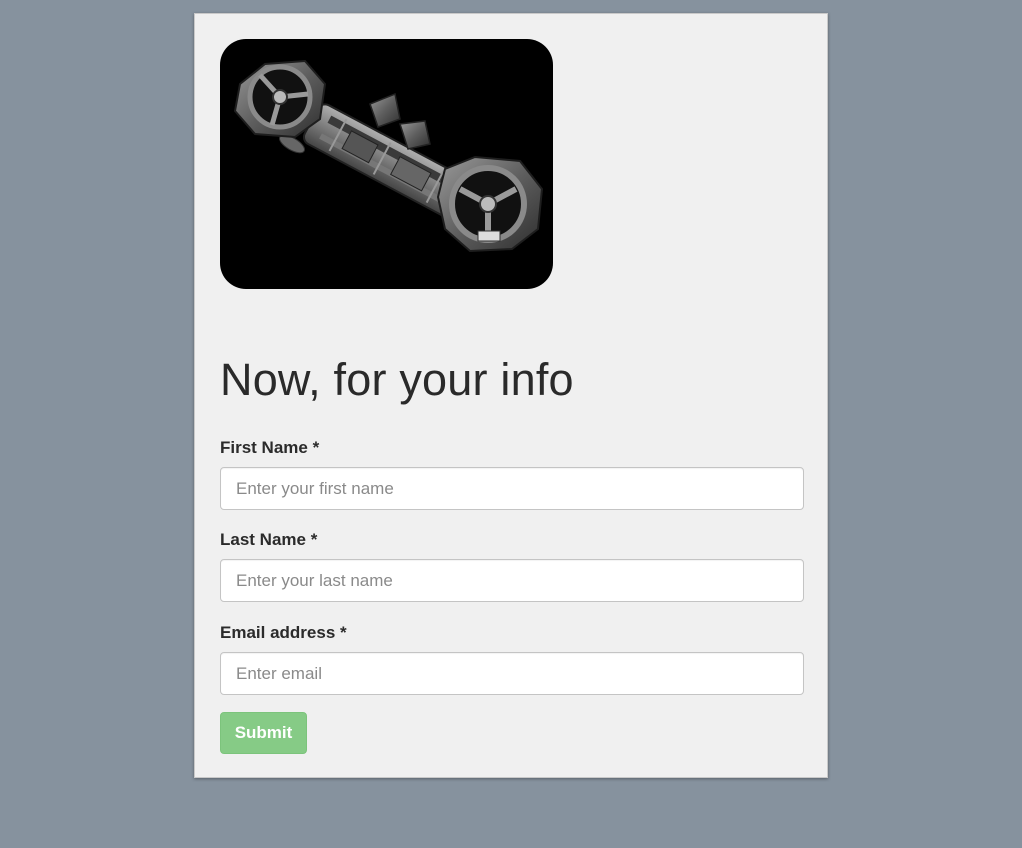  I want to click on last-name-input, so click(512, 580).